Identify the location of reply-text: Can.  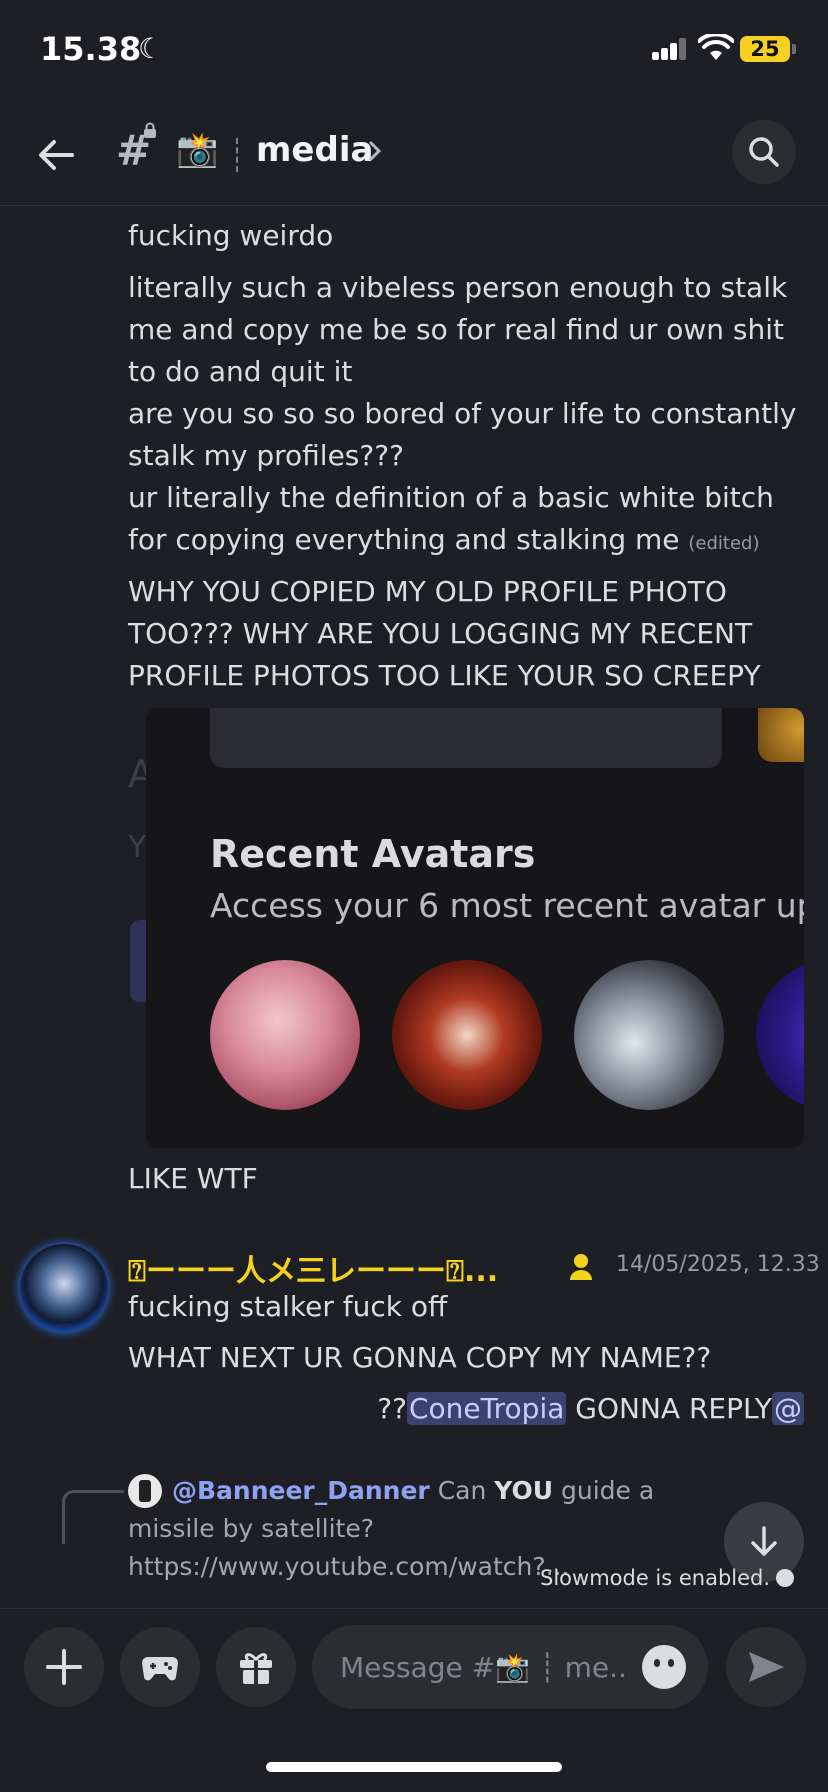
(462, 1490).